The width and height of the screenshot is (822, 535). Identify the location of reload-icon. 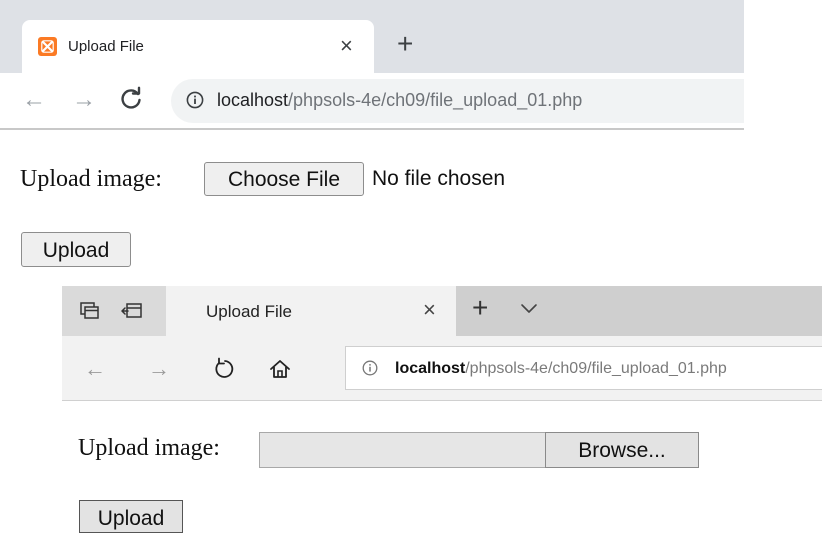
(131, 101).